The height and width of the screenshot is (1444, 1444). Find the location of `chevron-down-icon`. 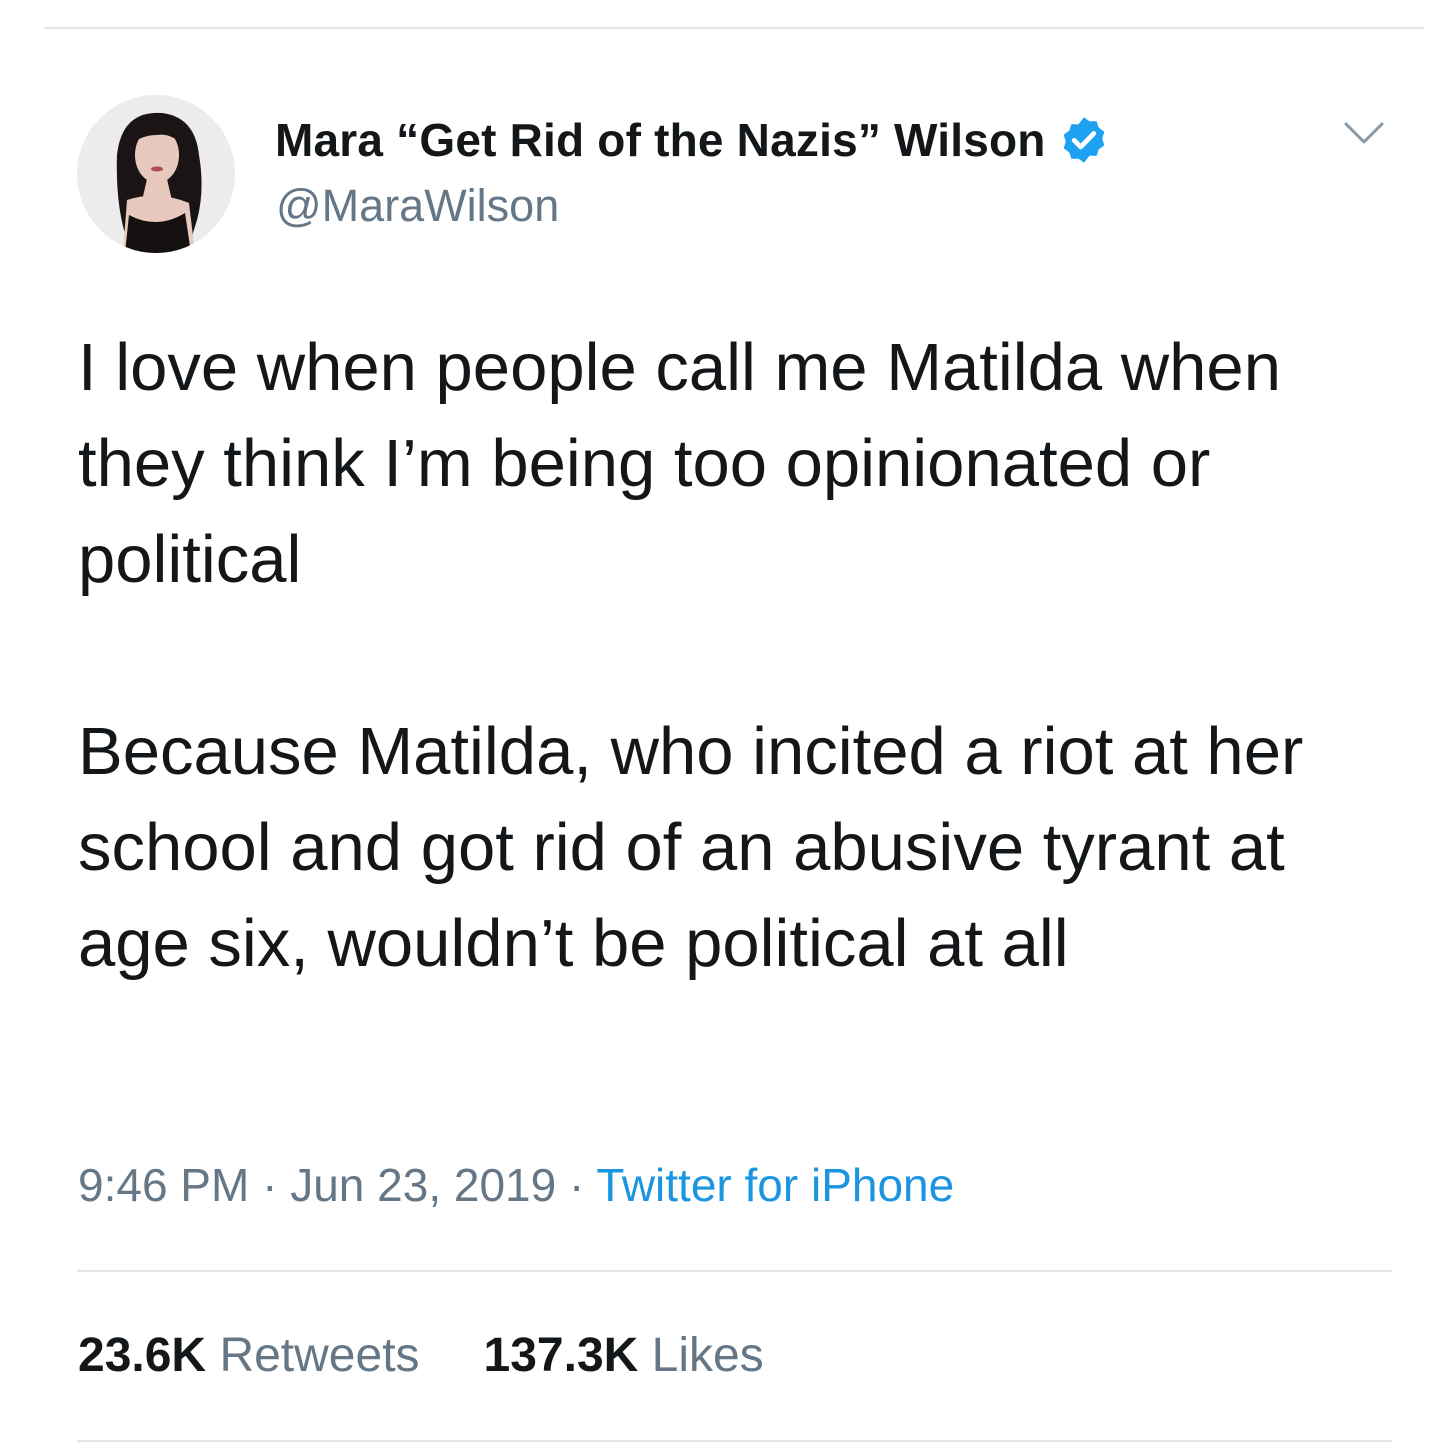

chevron-down-icon is located at coordinates (1364, 133).